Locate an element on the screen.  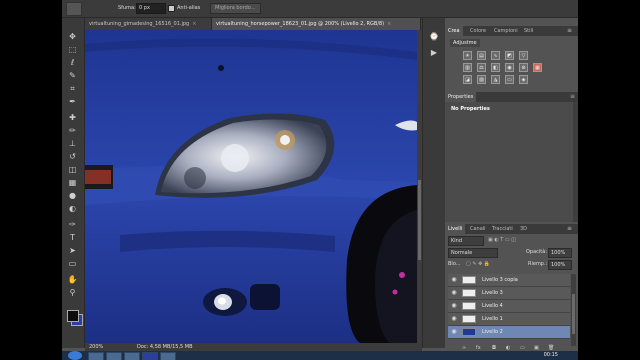
lasso-tool-icon: ℓ is located at coordinates (72, 62).